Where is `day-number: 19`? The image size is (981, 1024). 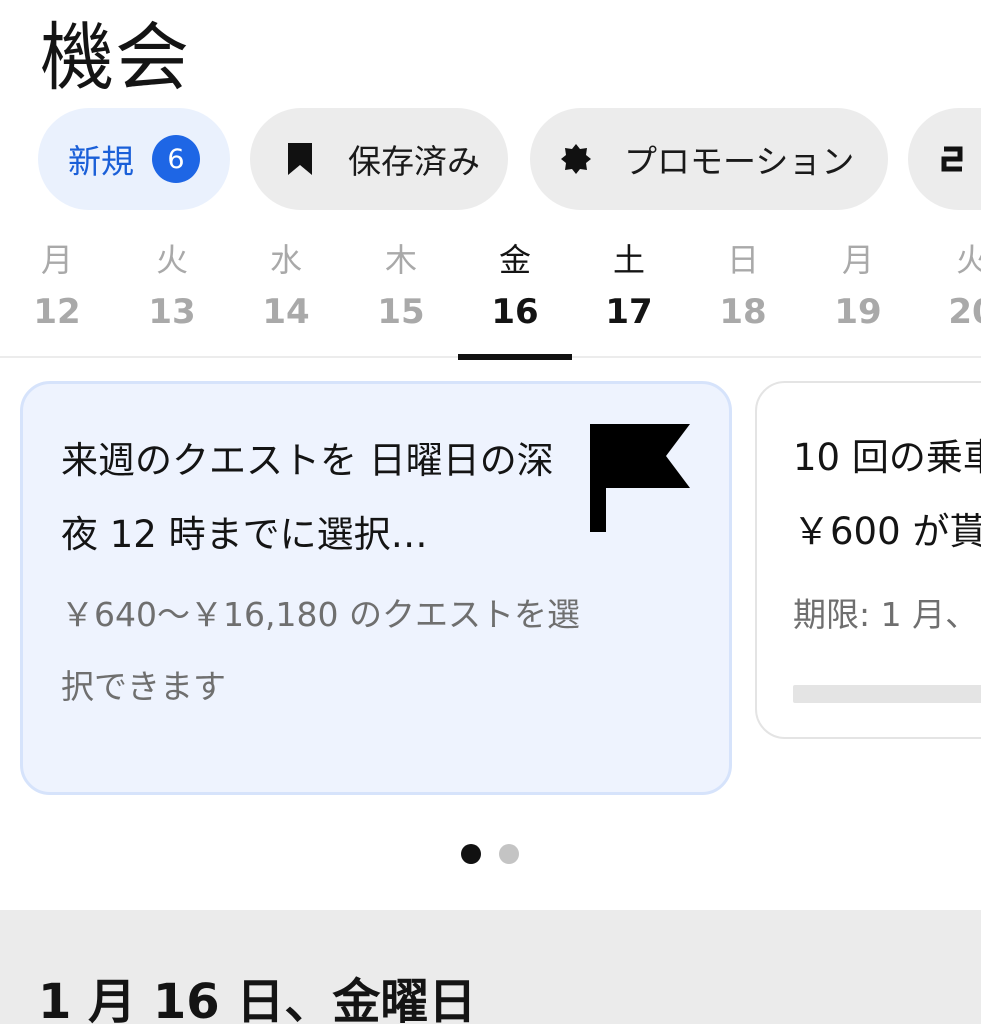 day-number: 19 is located at coordinates (858, 312).